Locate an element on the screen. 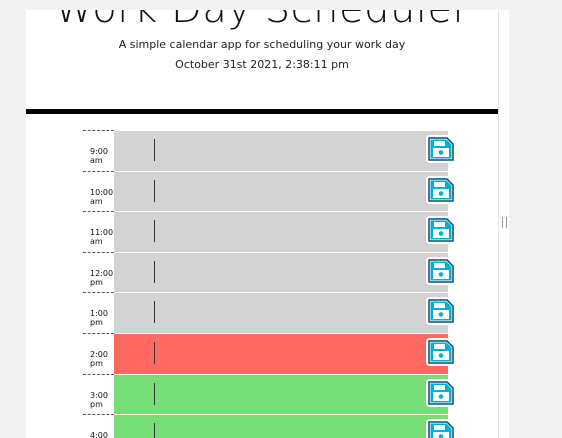  hour-label: 3:00 pm is located at coordinates (98, 394).